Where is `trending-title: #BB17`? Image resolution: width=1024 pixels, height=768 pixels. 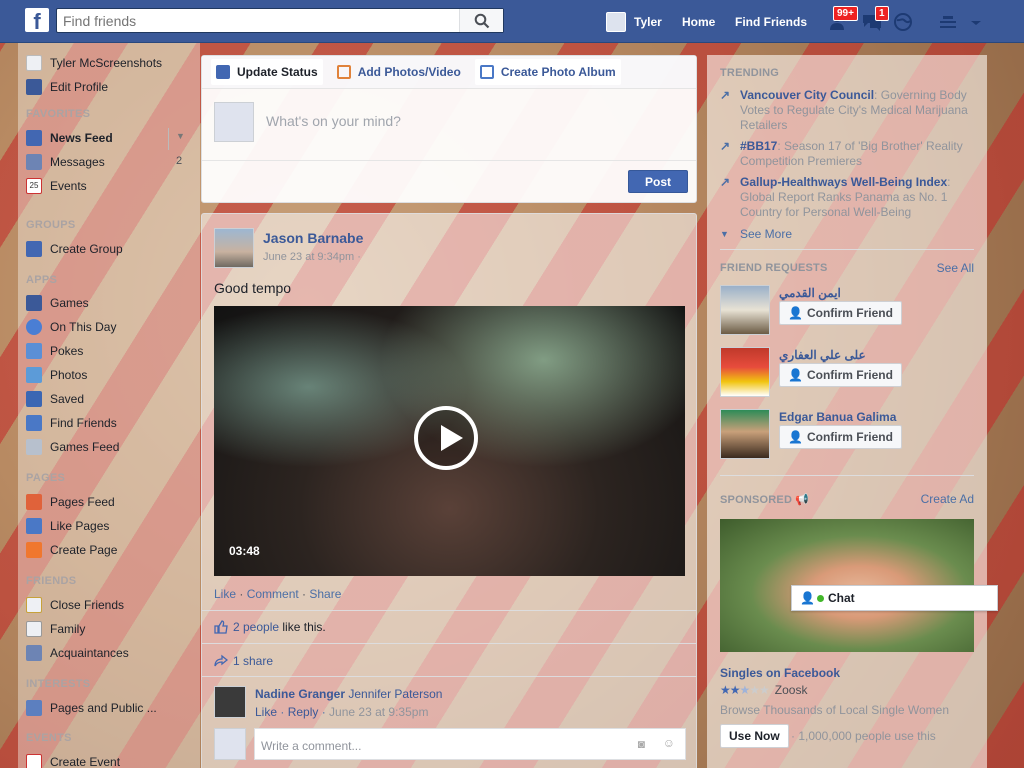
trending-title: #BB17 is located at coordinates (759, 146).